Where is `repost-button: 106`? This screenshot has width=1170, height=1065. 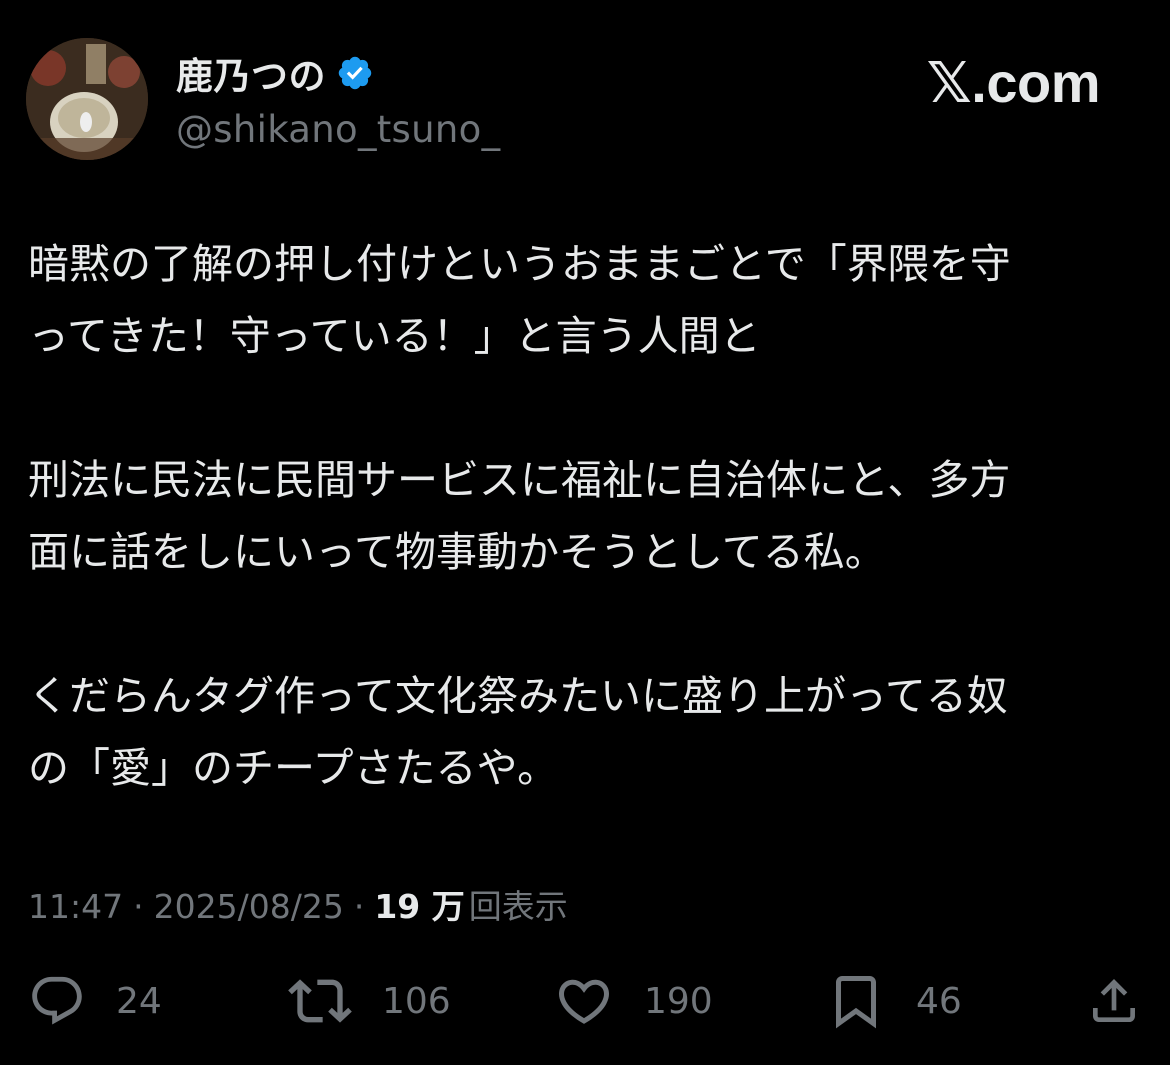
repost-button: 106 is located at coordinates (369, 1001).